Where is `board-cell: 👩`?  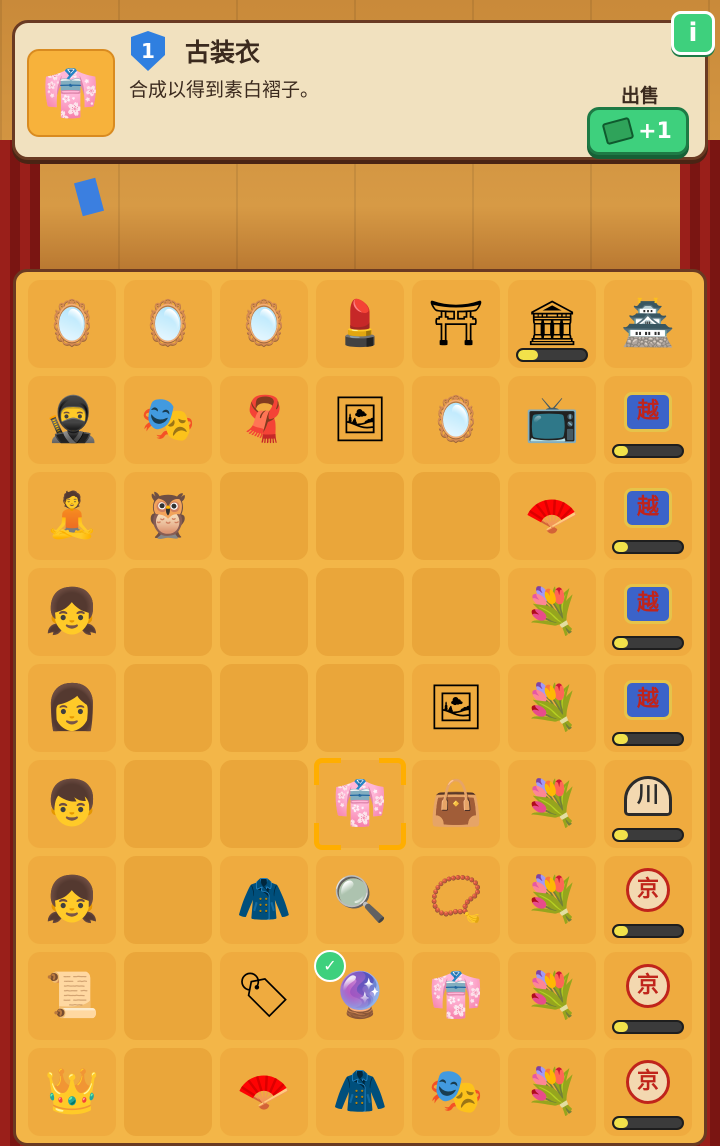 board-cell: 👩 is located at coordinates (72, 708).